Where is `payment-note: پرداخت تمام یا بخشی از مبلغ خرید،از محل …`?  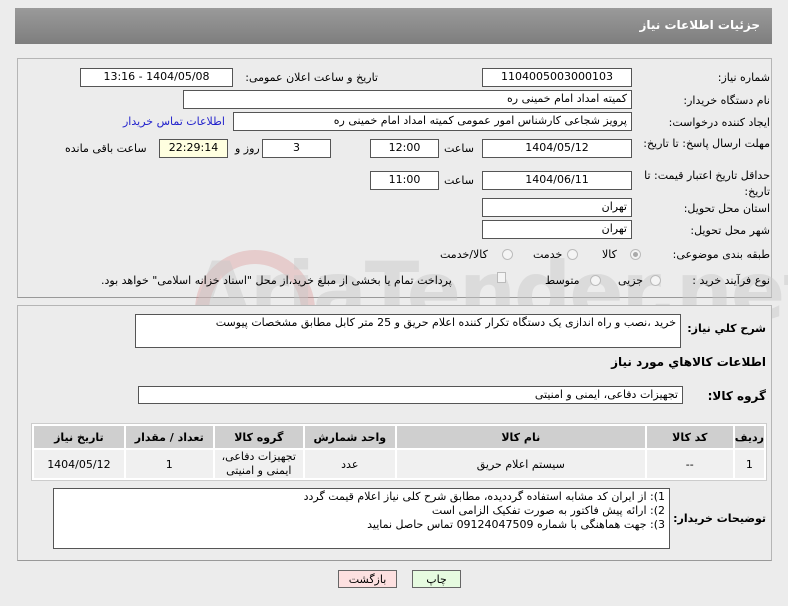 payment-note: پرداخت تمام یا بخشی از مبلغ خرید،از محل … is located at coordinates (276, 280).